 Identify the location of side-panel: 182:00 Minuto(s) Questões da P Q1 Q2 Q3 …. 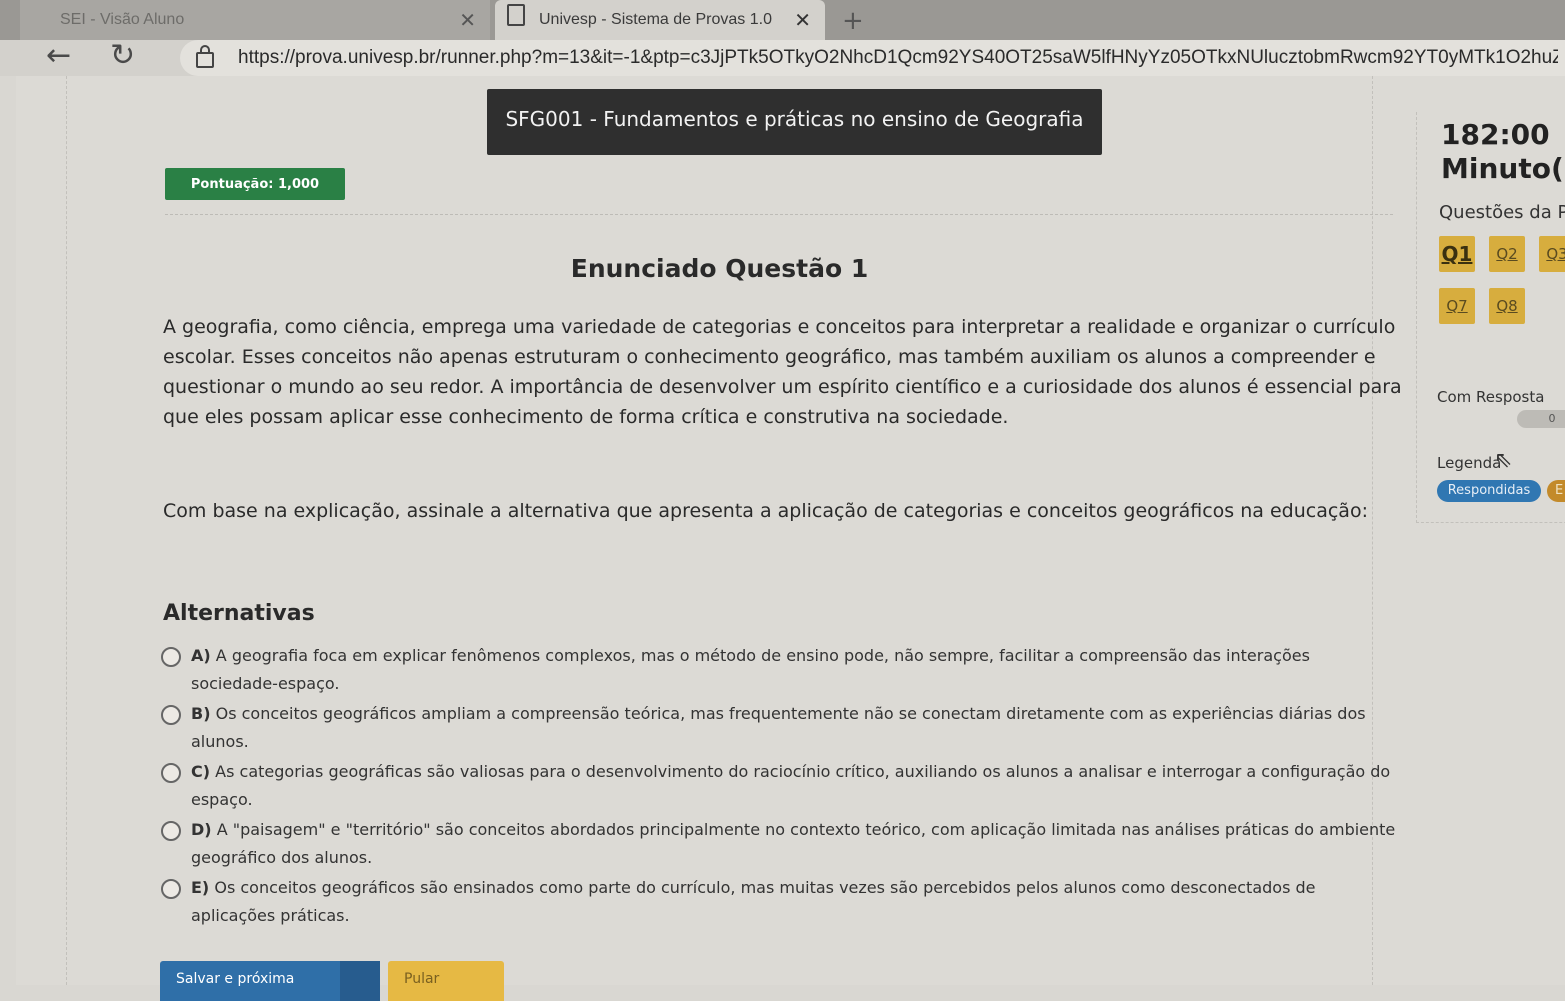
(1490, 317).